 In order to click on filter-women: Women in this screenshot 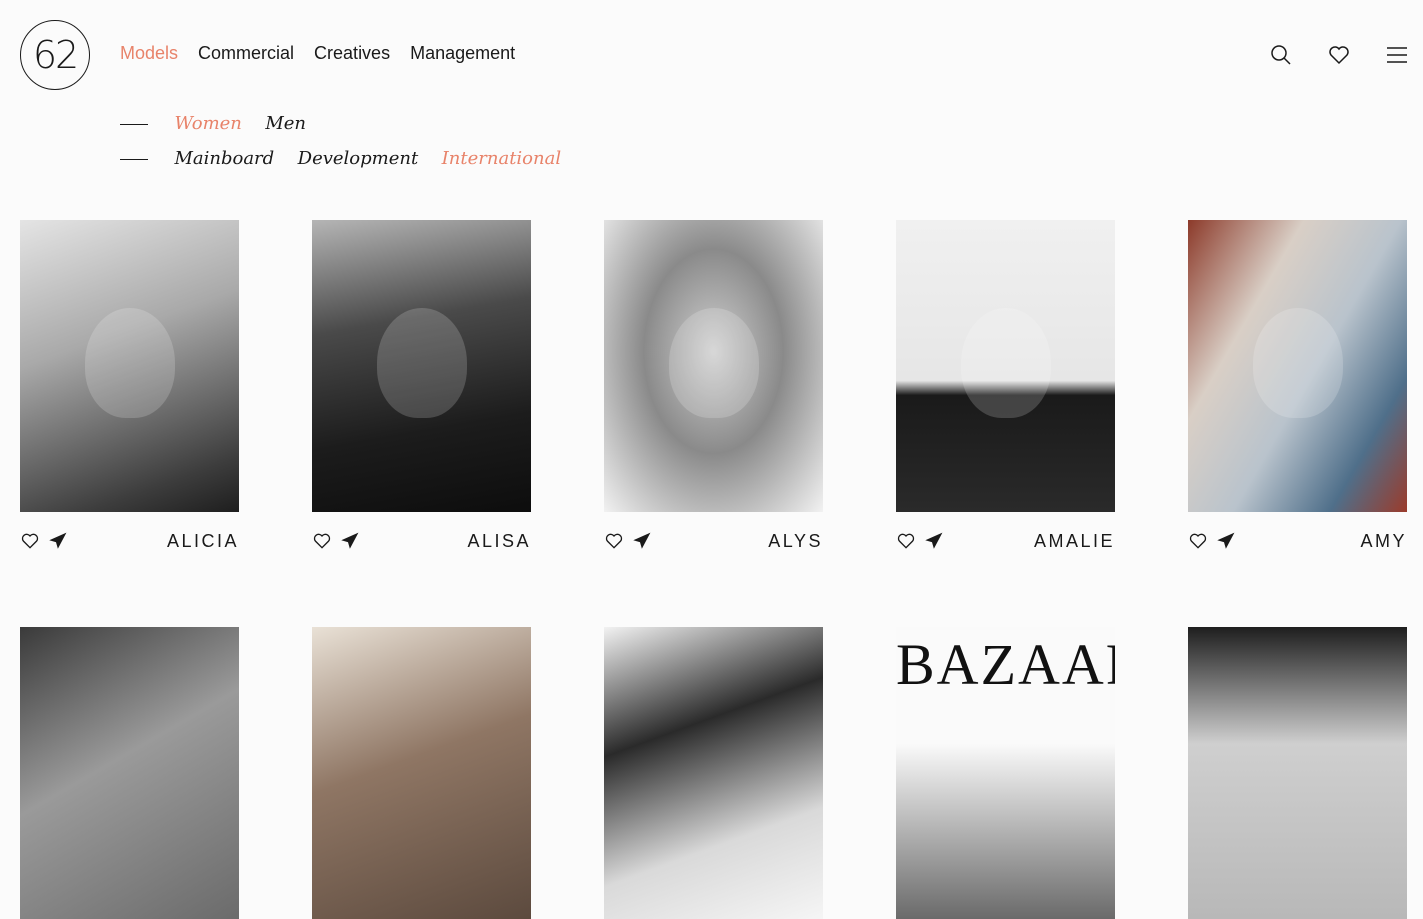, I will do `click(207, 123)`.